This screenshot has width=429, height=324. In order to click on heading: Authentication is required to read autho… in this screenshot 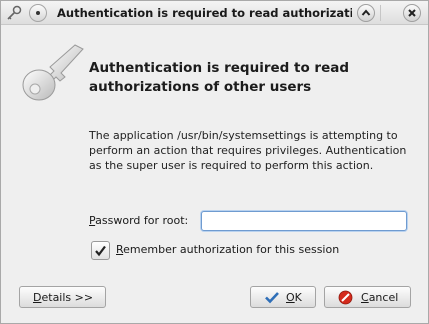, I will do `click(219, 77)`.